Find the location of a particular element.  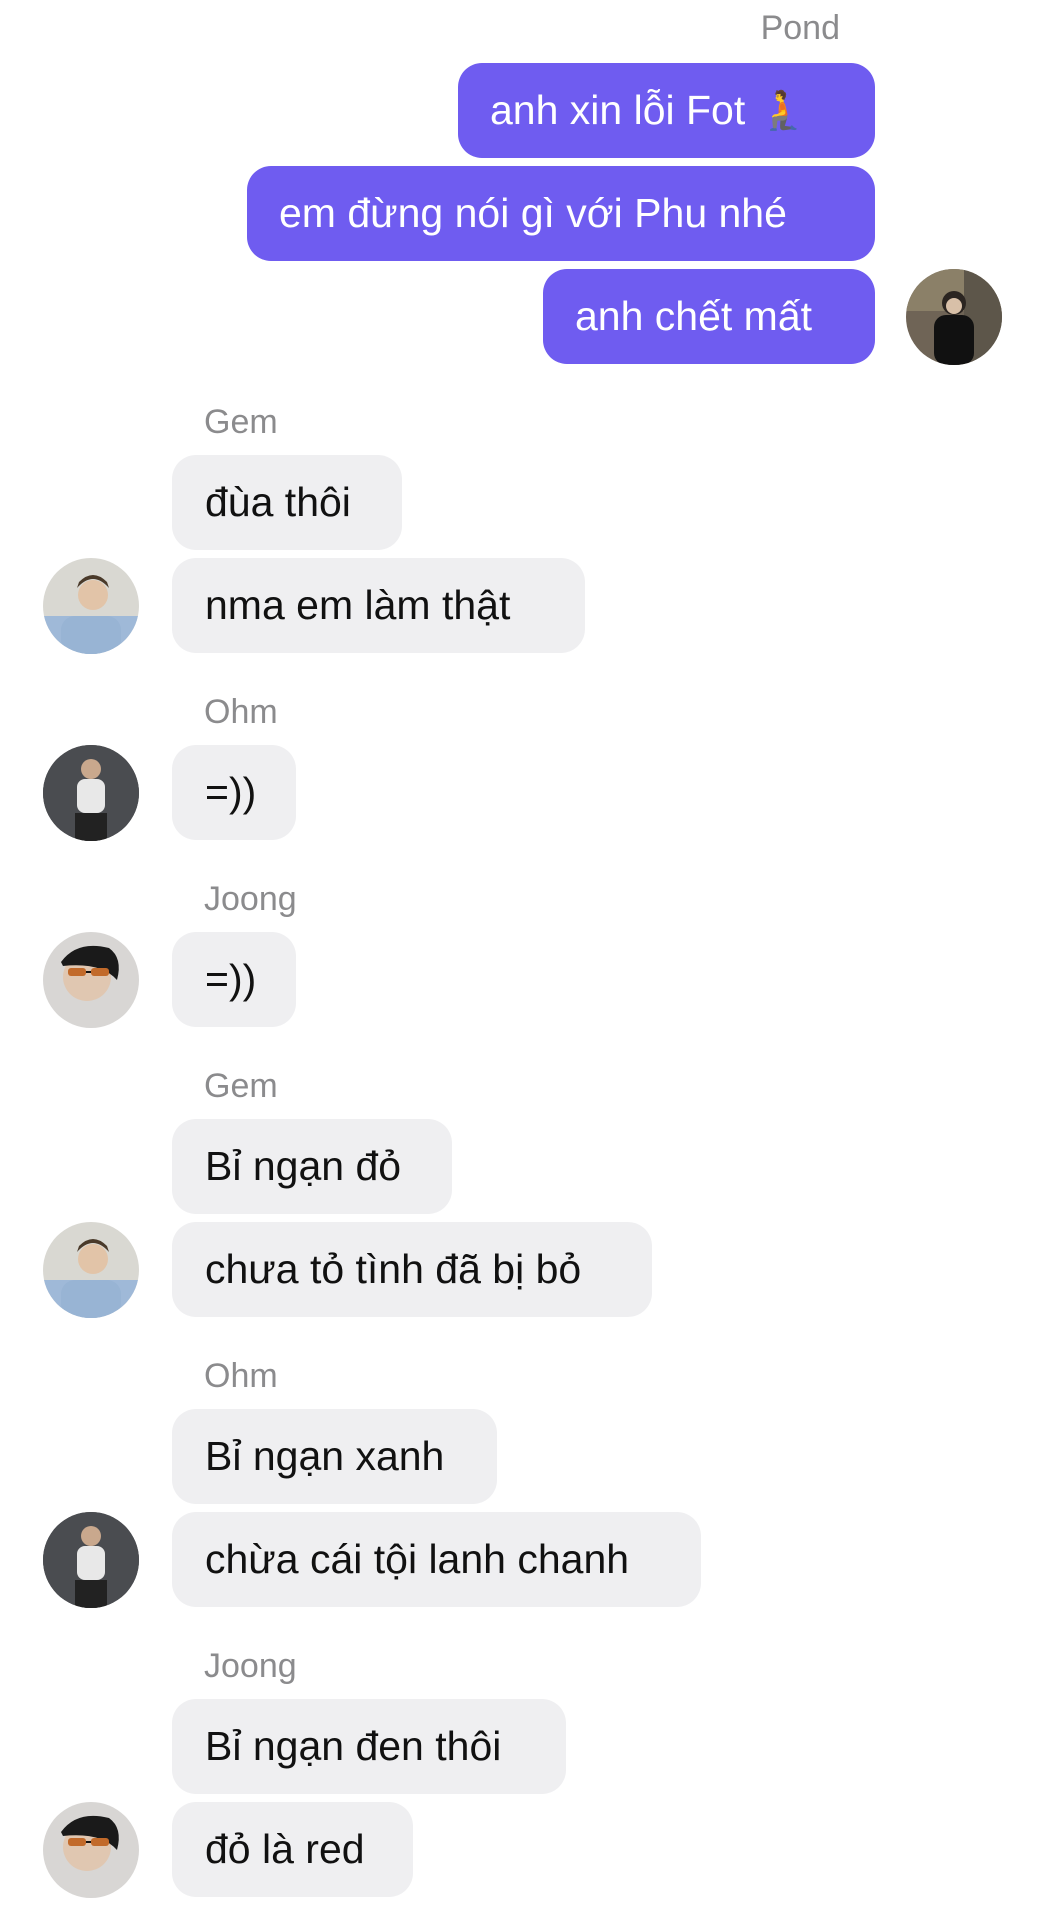

message-bubble-incoming: Bỉ ngạn đen thôi is located at coordinates (369, 1746).